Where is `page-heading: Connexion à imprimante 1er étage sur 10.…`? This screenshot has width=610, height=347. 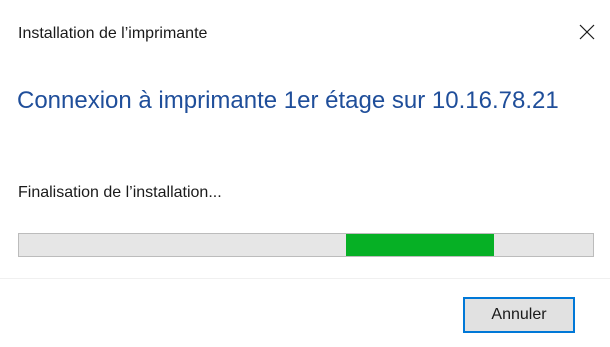 page-heading: Connexion à imprimante 1er étage sur 10.… is located at coordinates (288, 100).